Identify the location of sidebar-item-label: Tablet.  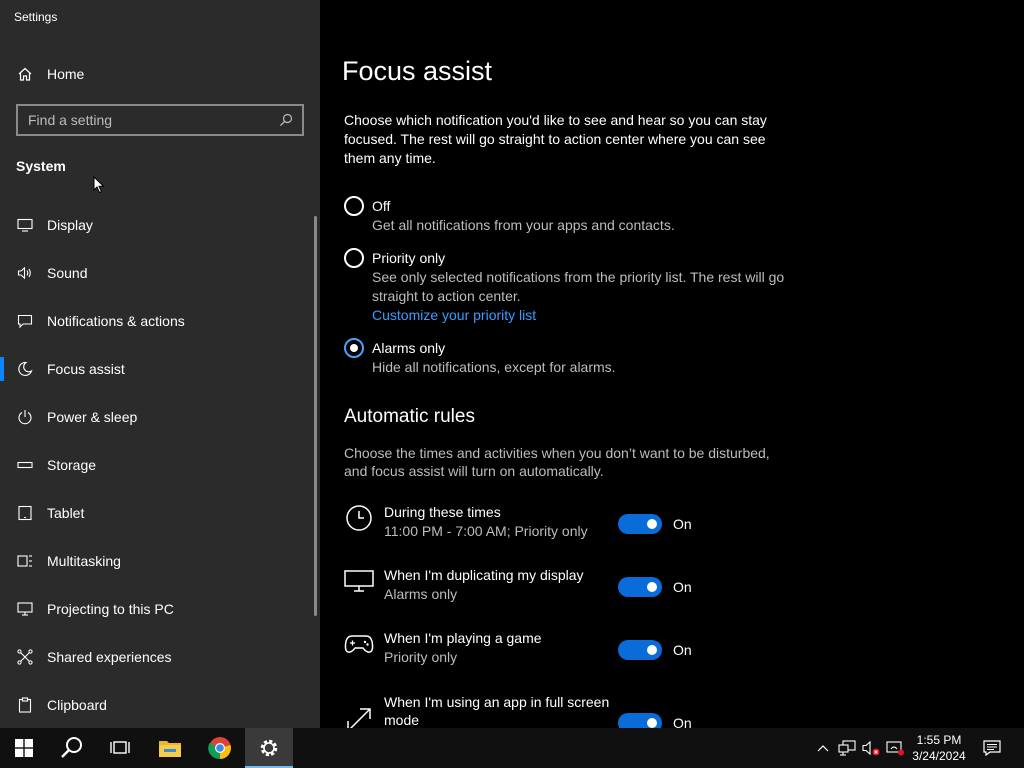
(66, 513).